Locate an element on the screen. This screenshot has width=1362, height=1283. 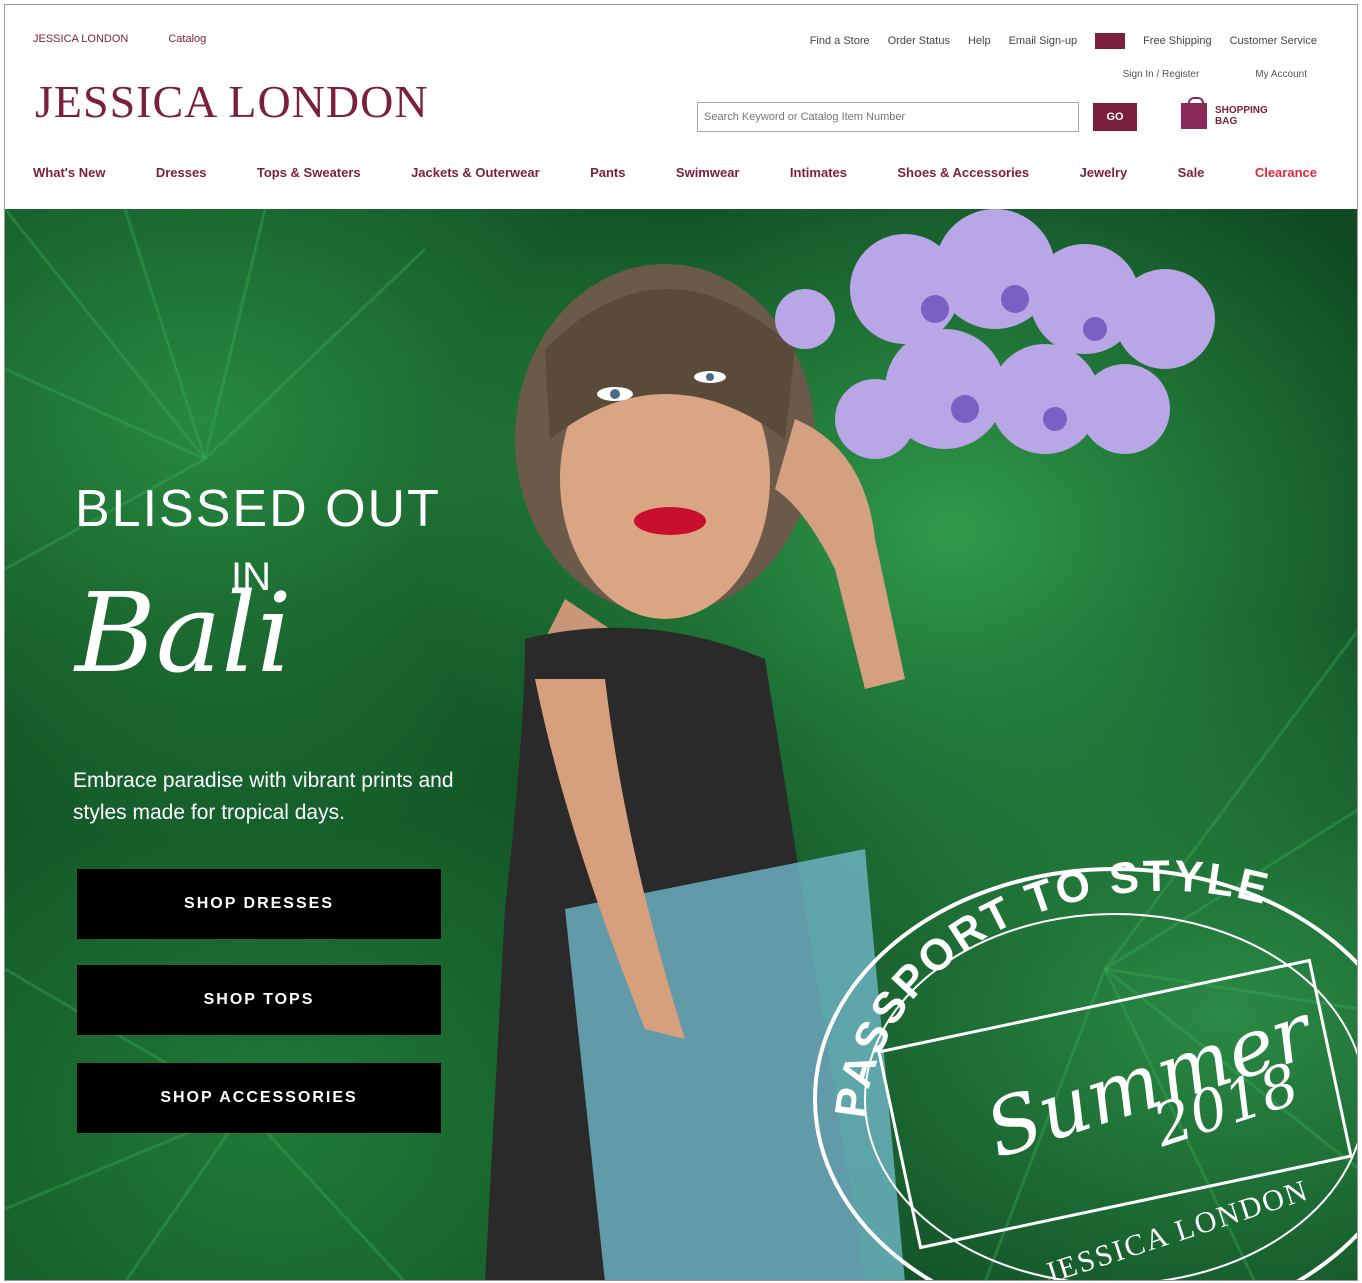
site-logo: JESSICA LONDON is located at coordinates (232, 101).